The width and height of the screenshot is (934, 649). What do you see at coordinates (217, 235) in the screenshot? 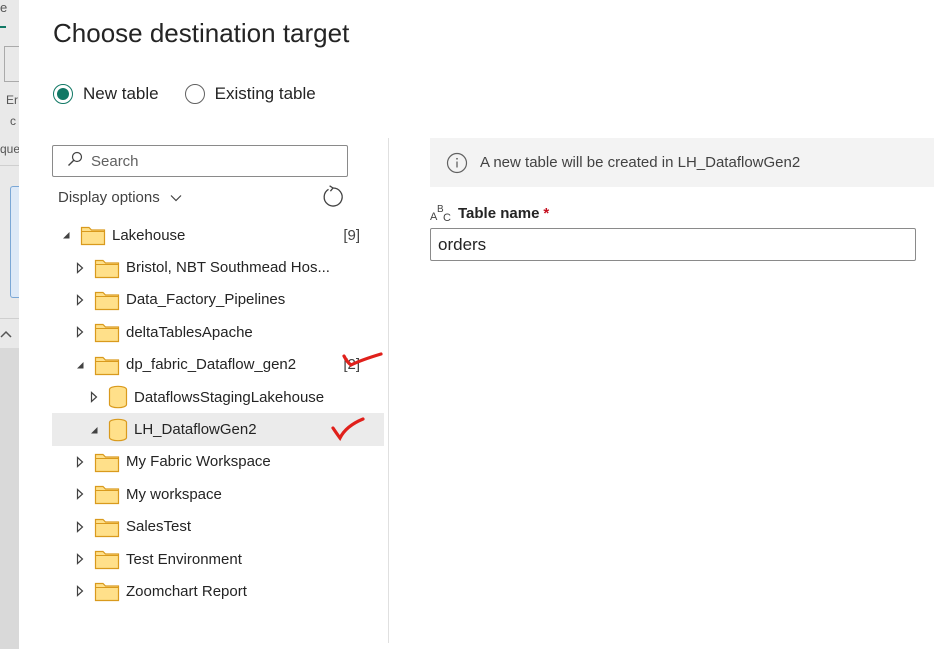
I see `tree-item: Lakehouse [9]` at bounding box center [217, 235].